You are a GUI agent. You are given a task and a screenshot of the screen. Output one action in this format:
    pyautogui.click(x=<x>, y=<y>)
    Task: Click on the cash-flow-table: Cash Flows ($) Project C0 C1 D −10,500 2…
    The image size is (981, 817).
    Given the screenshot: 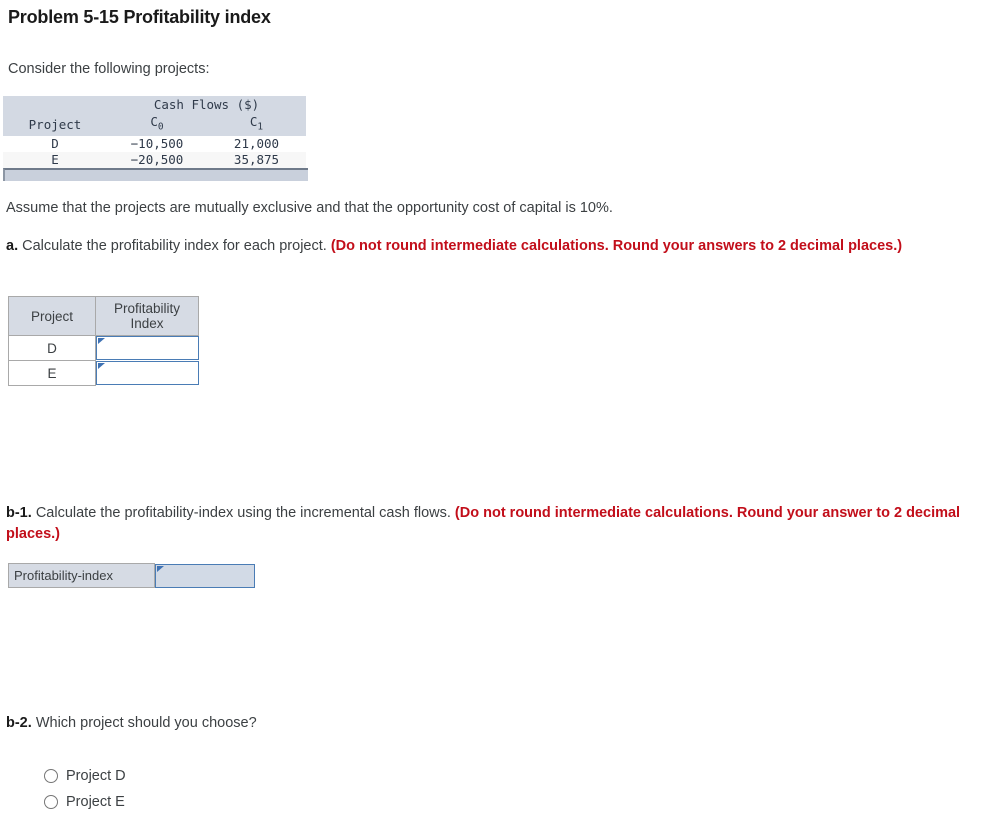 What is the action you would take?
    pyautogui.click(x=154, y=132)
    